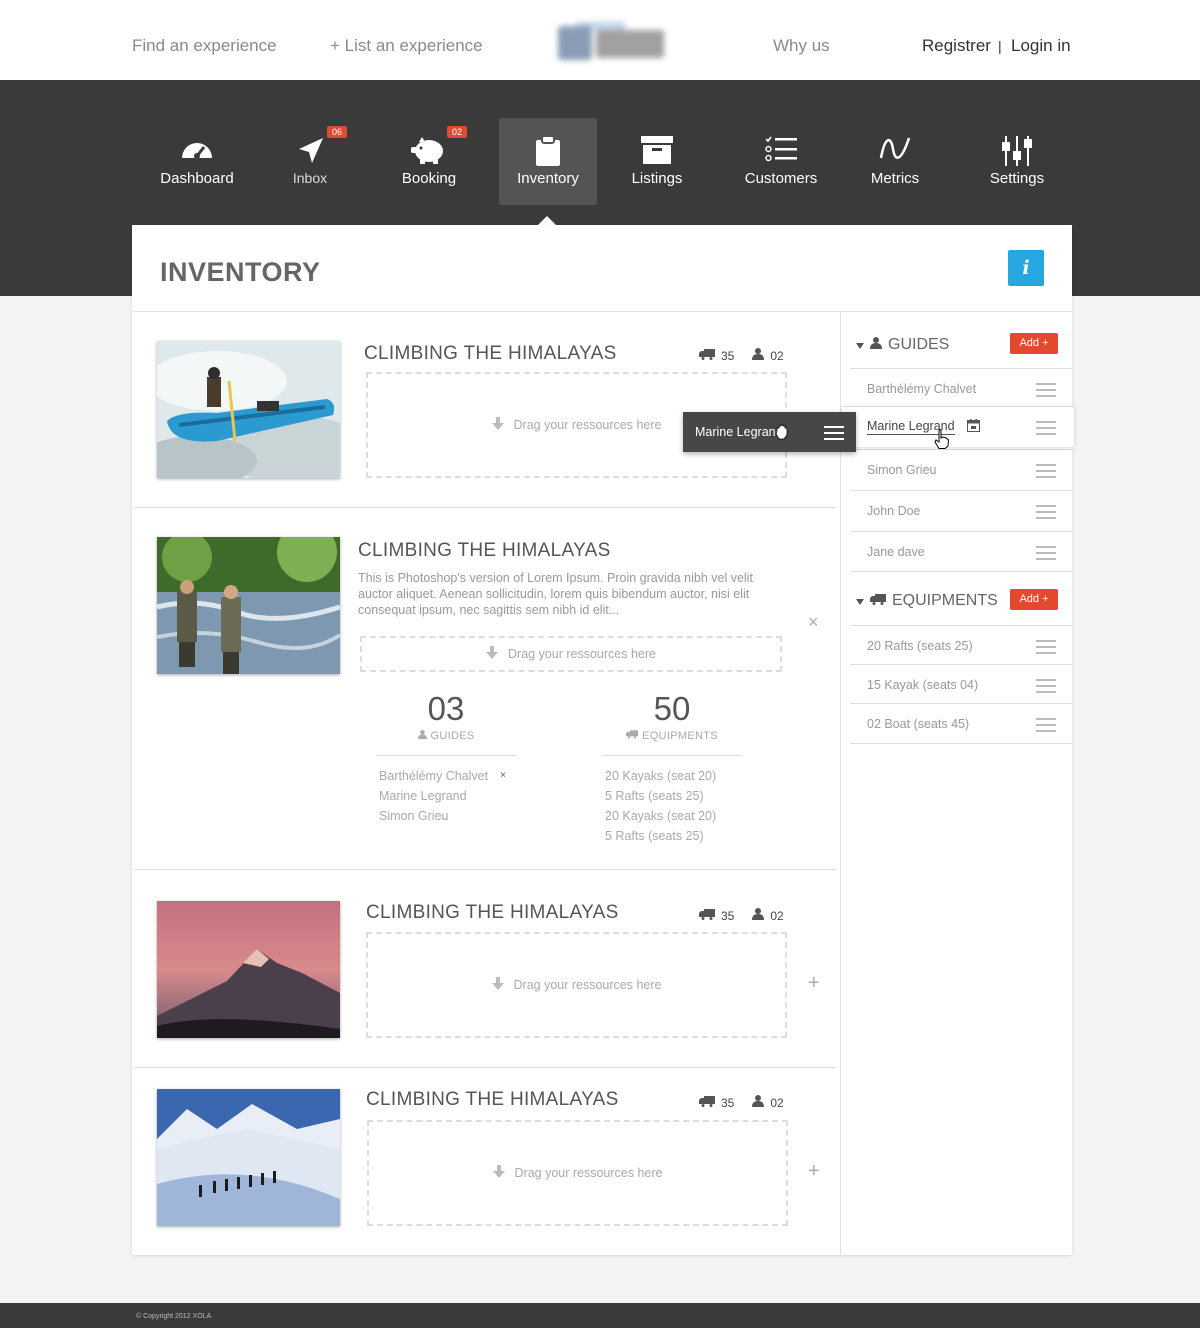 The image size is (1200, 1328). What do you see at coordinates (973, 427) in the screenshot?
I see `calendar-icon` at bounding box center [973, 427].